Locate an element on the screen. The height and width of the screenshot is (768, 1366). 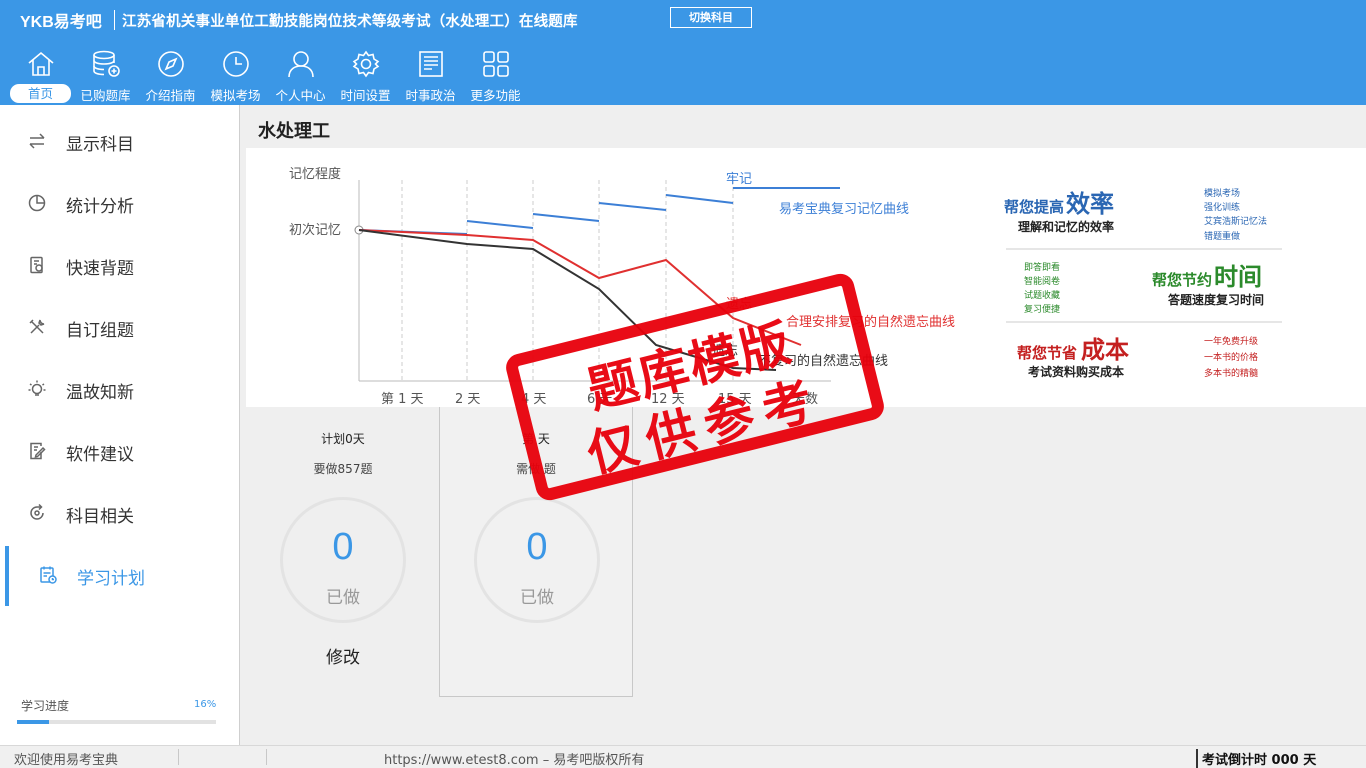
y-axis-label: 记忆程度 is located at coordinates (315, 174).